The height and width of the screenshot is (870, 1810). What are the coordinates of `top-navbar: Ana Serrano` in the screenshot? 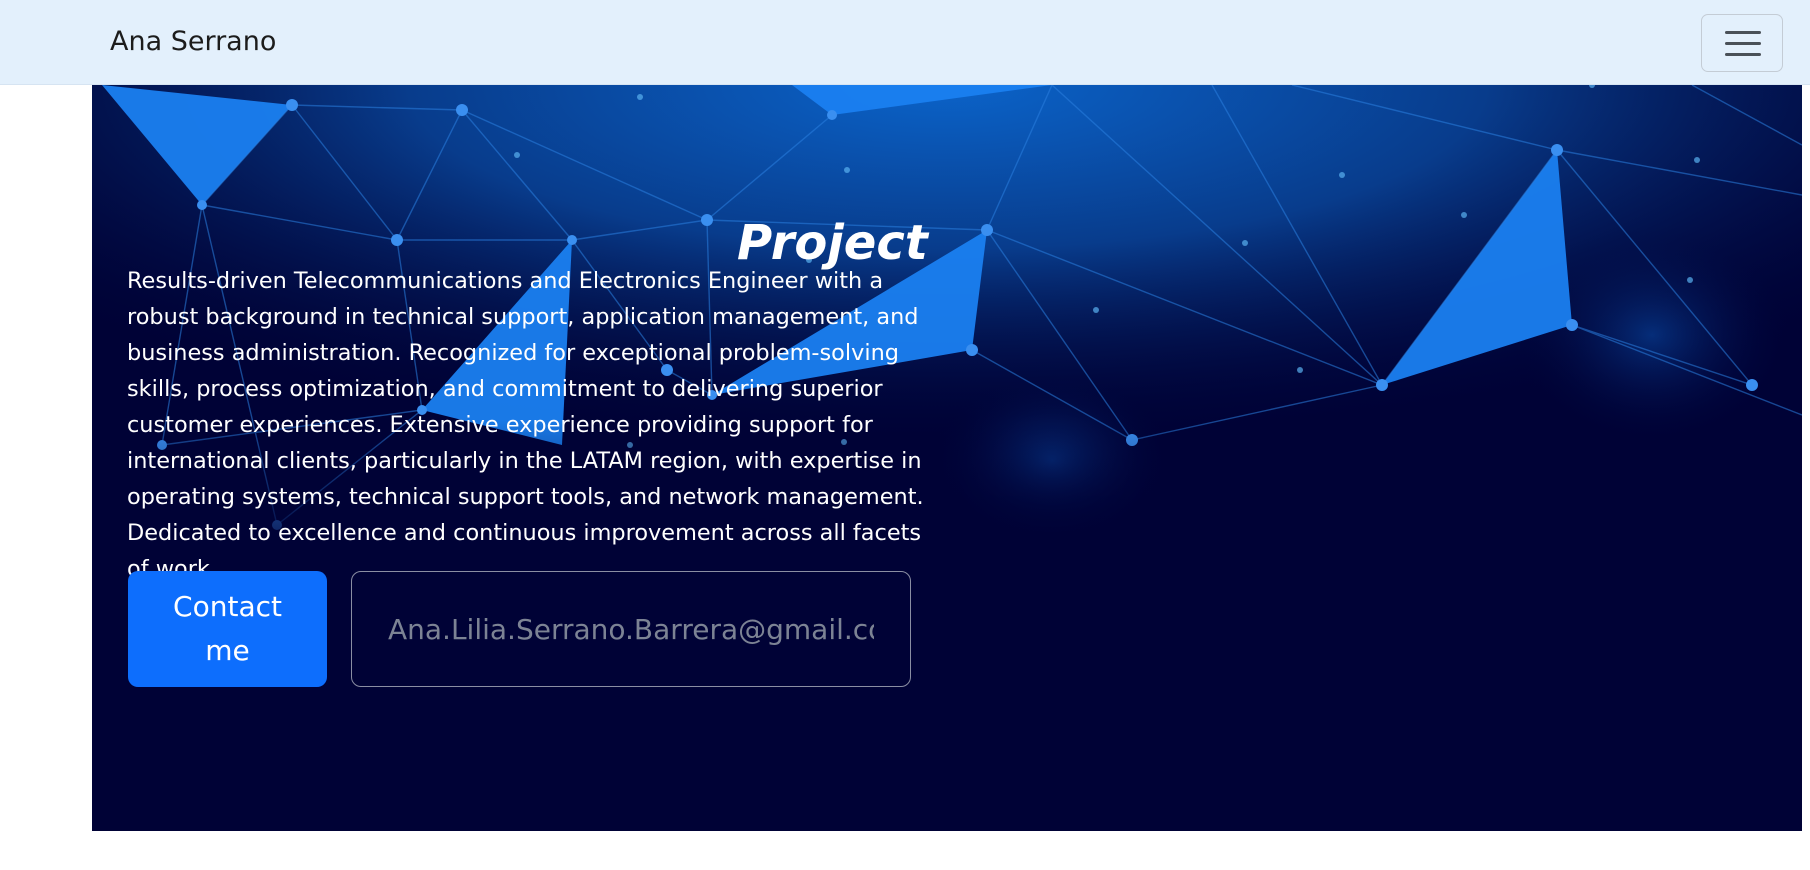 It's located at (905, 42).